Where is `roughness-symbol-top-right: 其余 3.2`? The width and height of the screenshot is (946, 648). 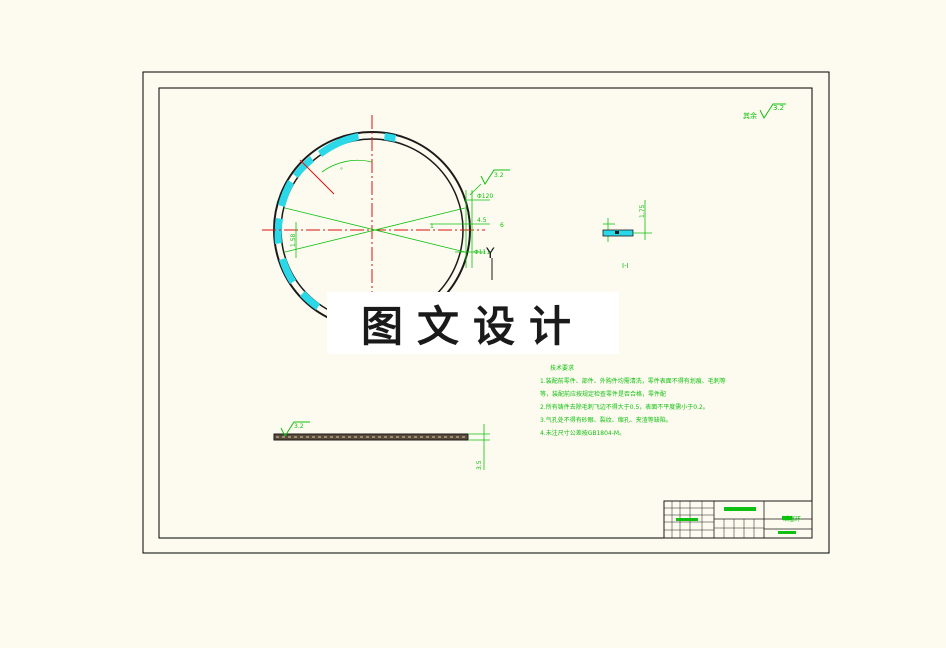
roughness-symbol-top-right: 其余 3.2 is located at coordinates (764, 111).